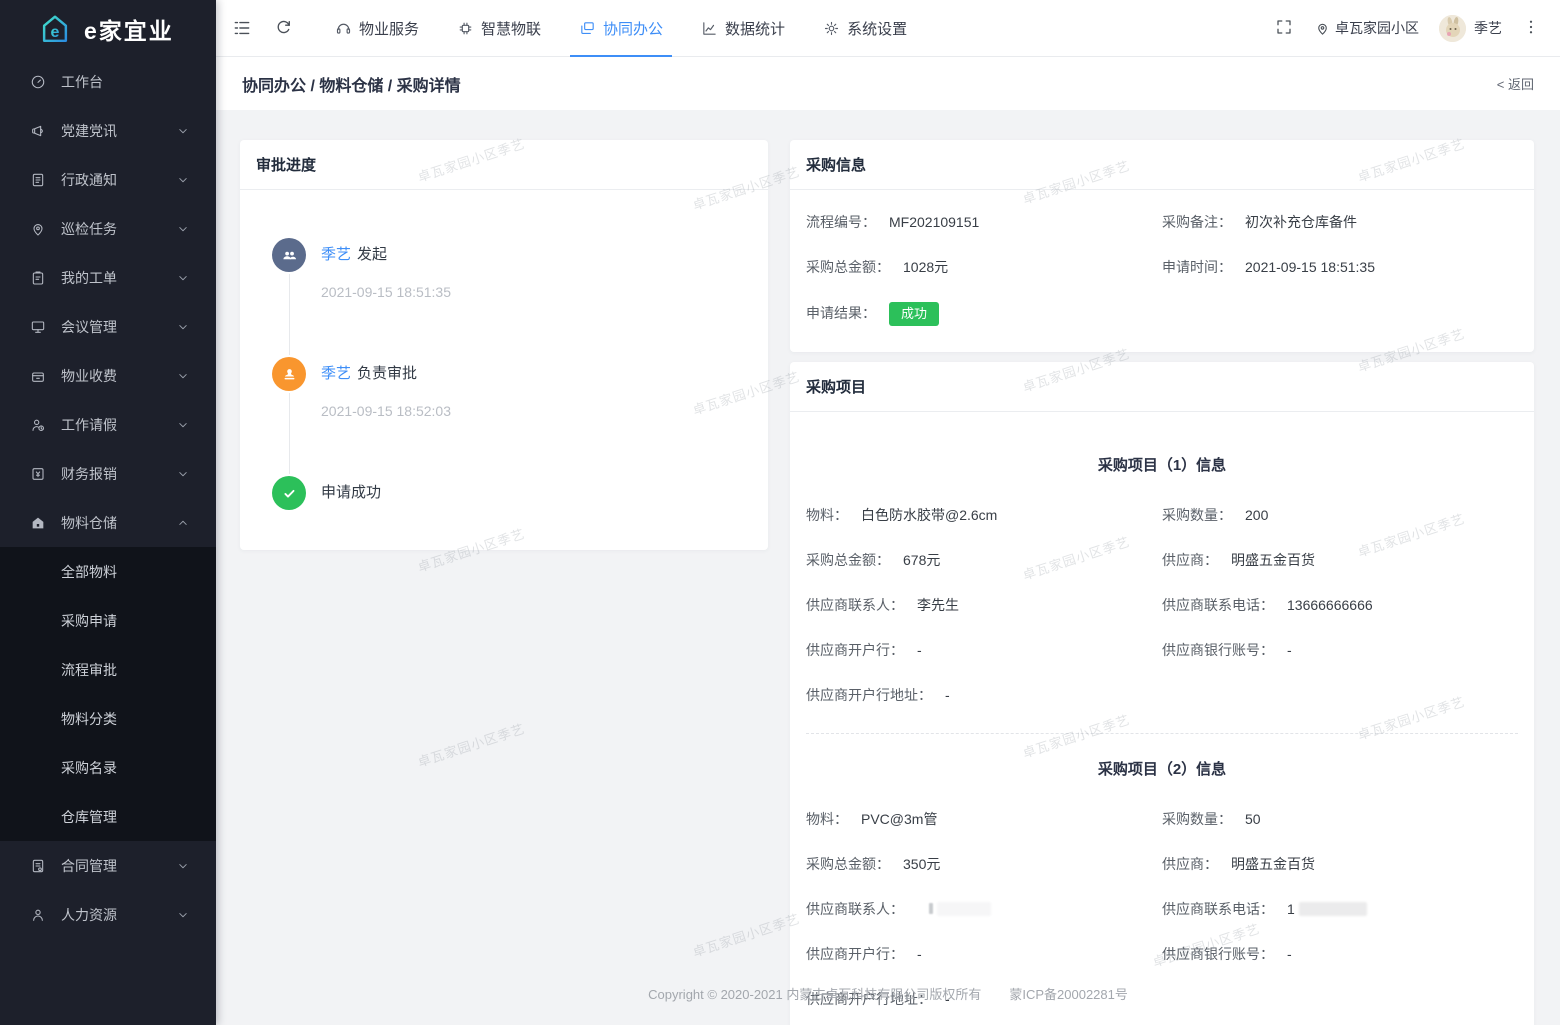 The image size is (1560, 1025). I want to click on app-title: e家宜业, so click(129, 30).